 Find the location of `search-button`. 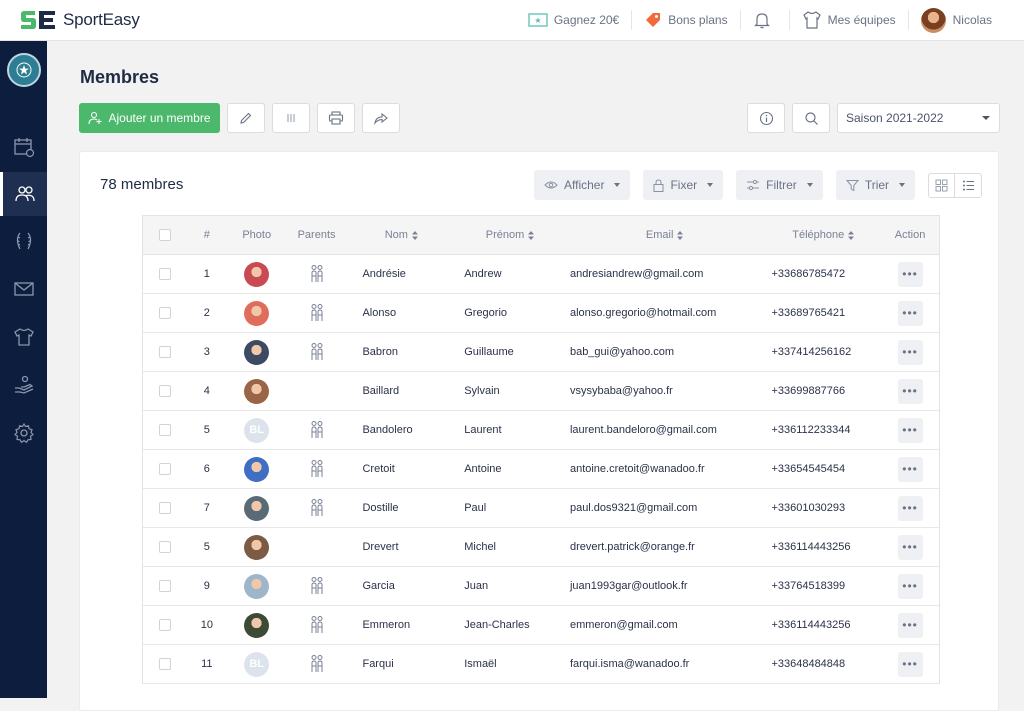

search-button is located at coordinates (811, 118).